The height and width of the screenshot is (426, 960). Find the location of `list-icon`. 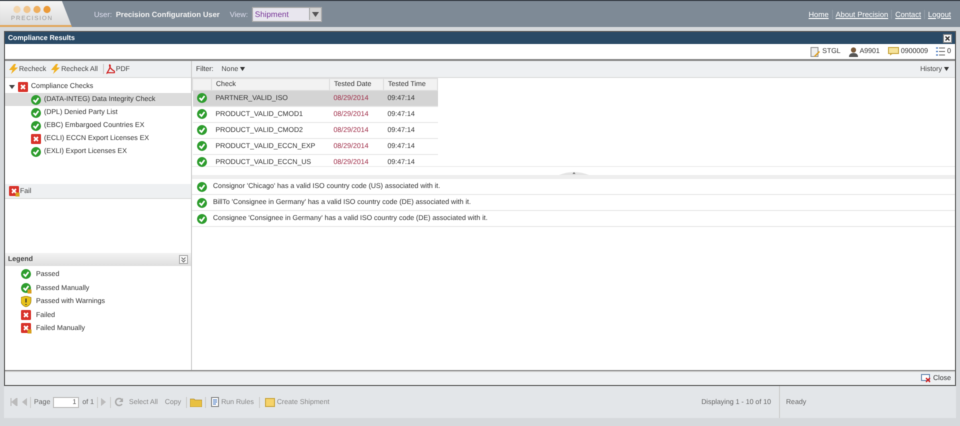

list-icon is located at coordinates (941, 51).